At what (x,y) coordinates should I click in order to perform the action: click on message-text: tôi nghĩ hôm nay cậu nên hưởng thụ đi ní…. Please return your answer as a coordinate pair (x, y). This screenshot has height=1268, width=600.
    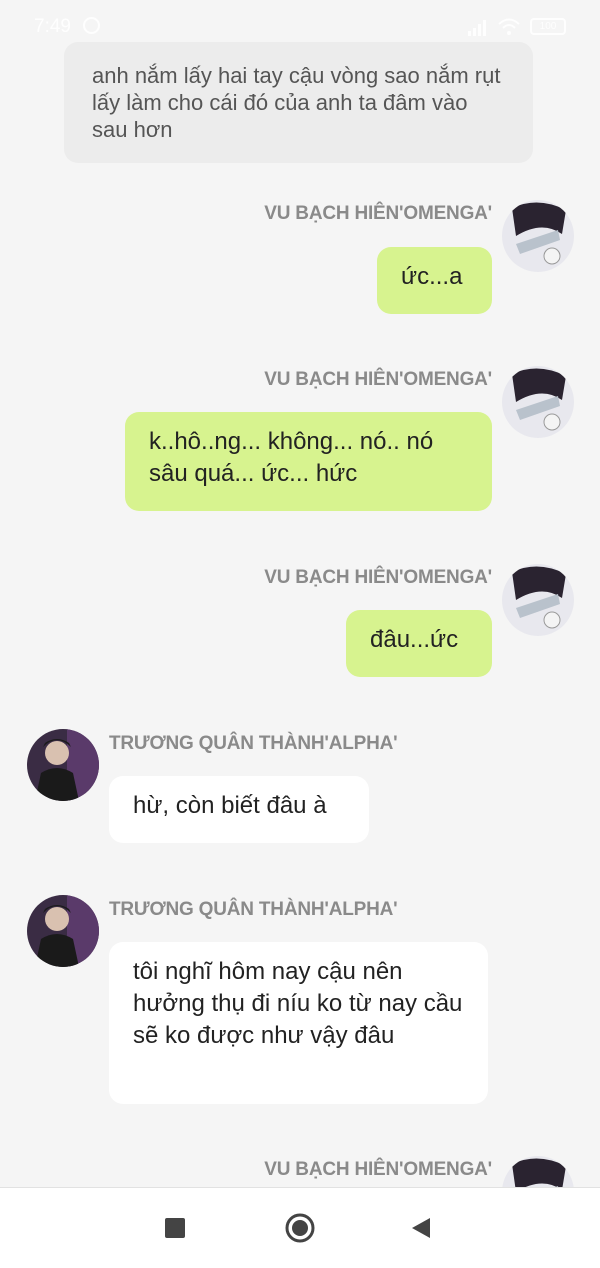
    Looking at the image, I should click on (298, 1003).